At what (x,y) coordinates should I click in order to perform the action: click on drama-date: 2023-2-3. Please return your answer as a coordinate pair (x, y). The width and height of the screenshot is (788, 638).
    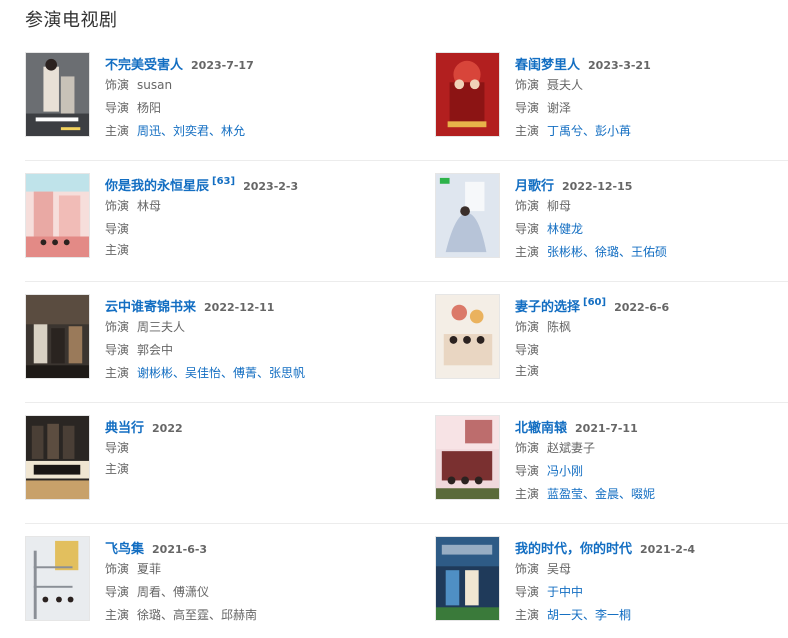
    Looking at the image, I should click on (271, 186).